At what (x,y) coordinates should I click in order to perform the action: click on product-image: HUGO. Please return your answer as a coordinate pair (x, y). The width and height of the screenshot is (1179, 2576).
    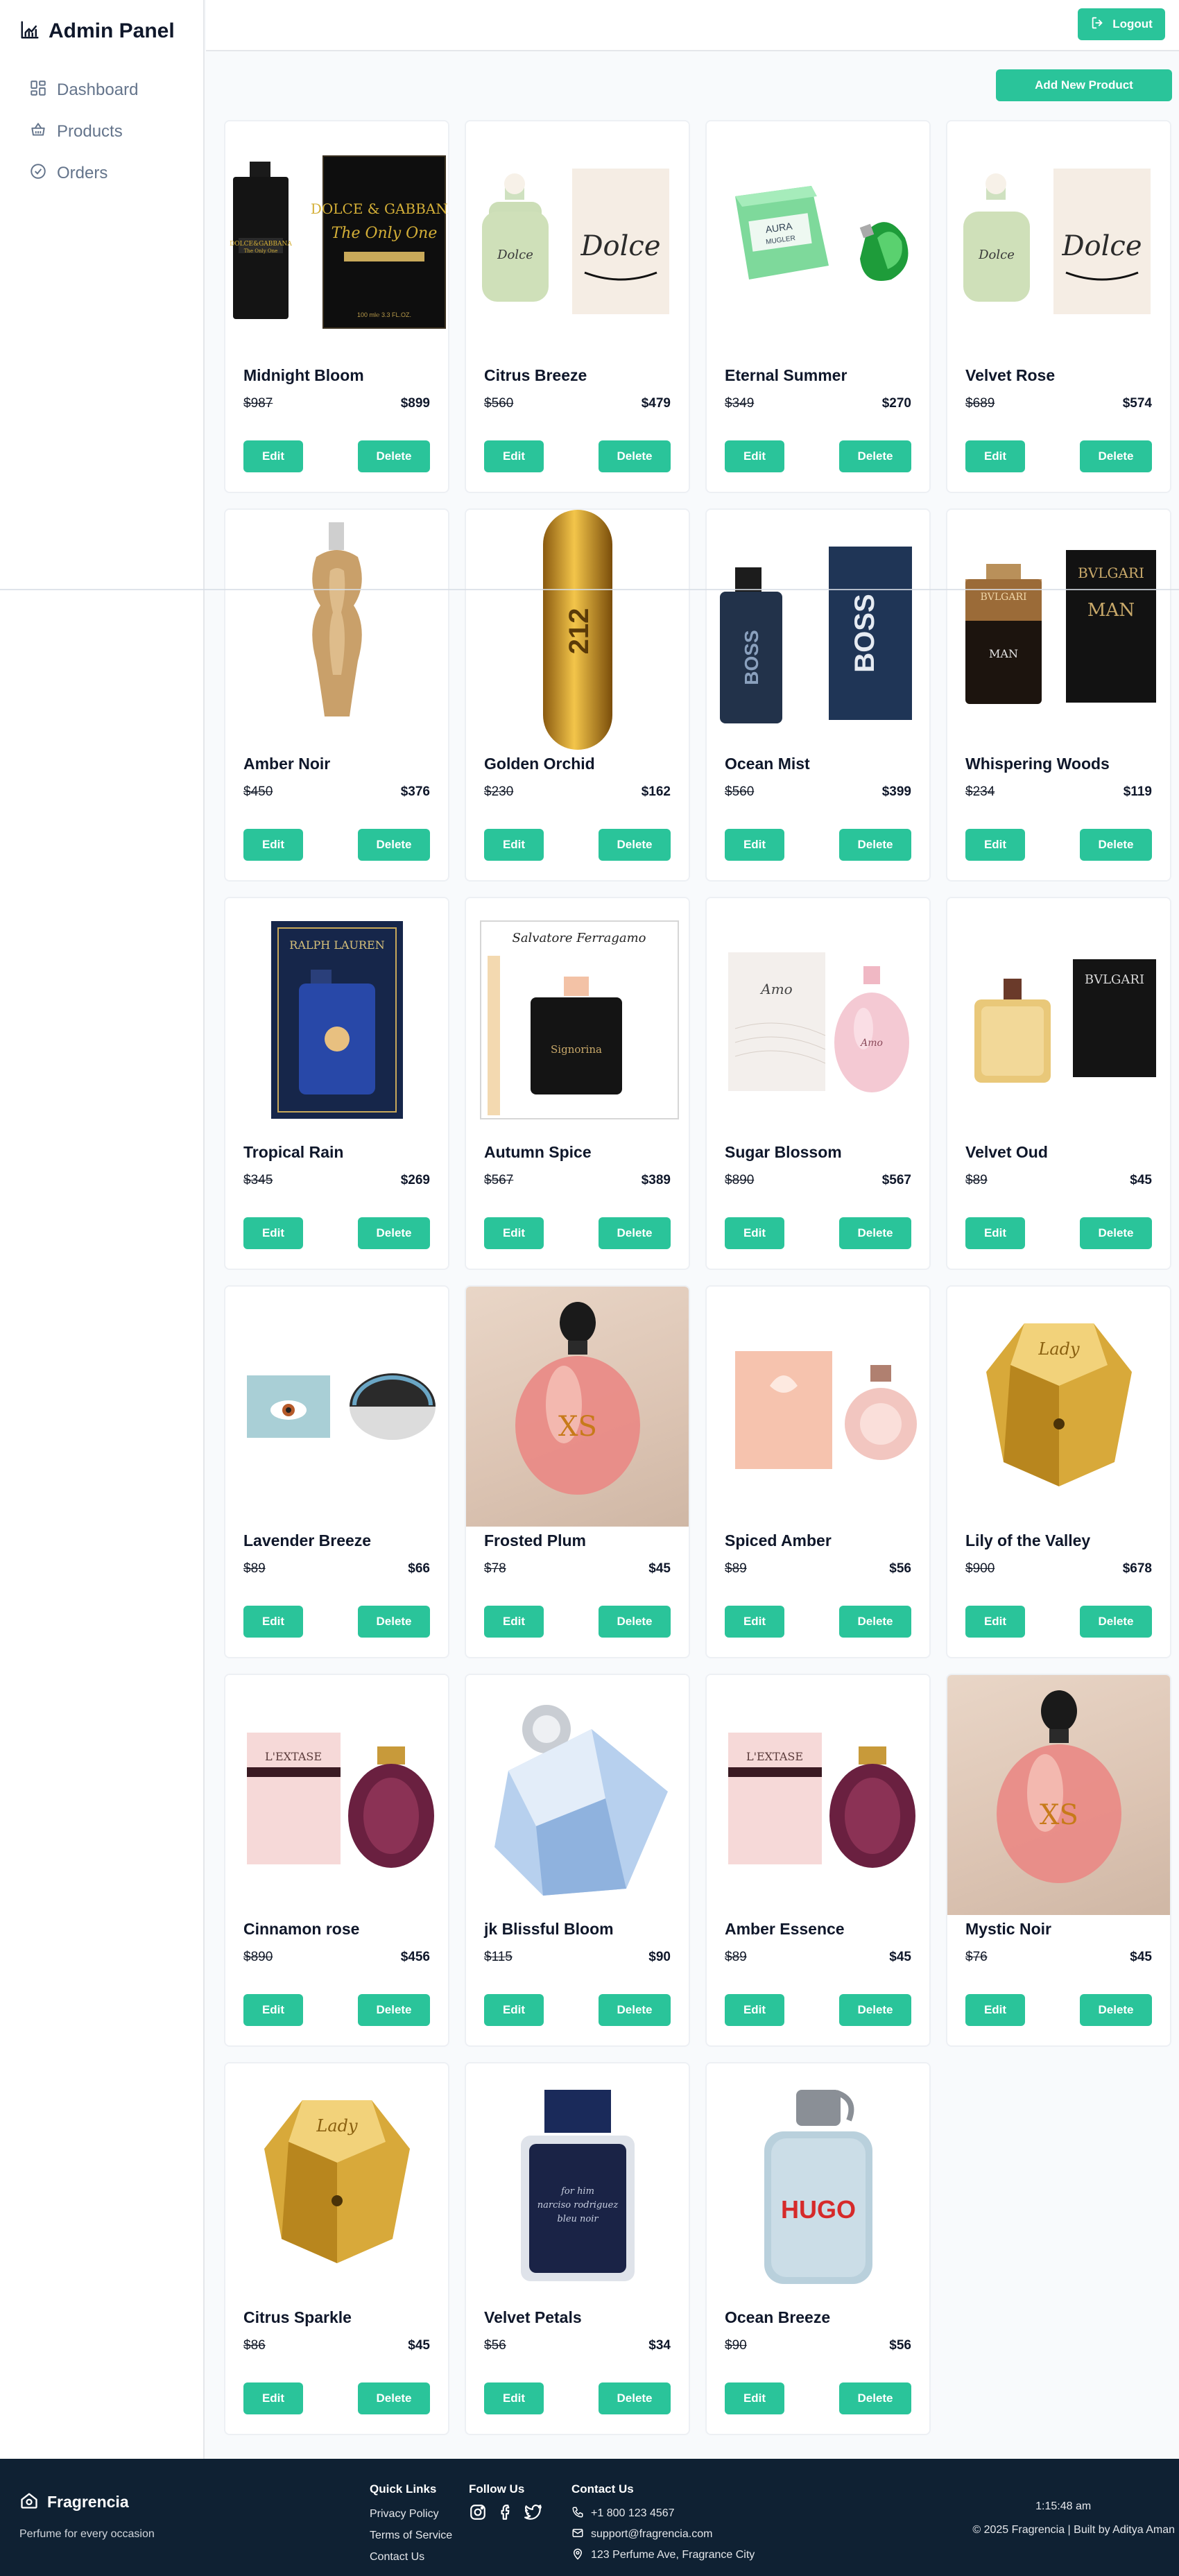
    Looking at the image, I should click on (818, 2183).